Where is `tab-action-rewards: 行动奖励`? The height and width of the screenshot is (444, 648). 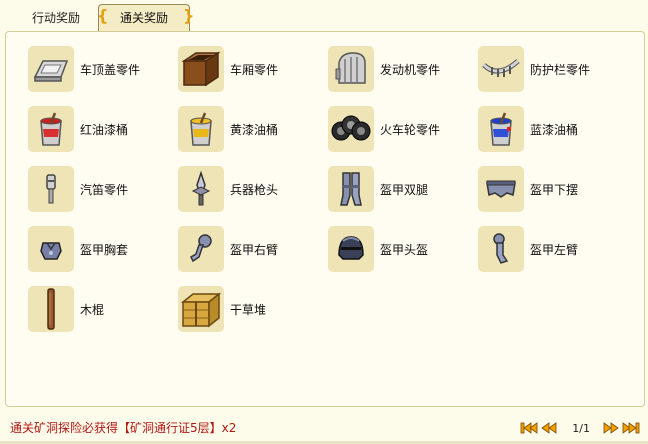 tab-action-rewards: 行动奖励 is located at coordinates (56, 18).